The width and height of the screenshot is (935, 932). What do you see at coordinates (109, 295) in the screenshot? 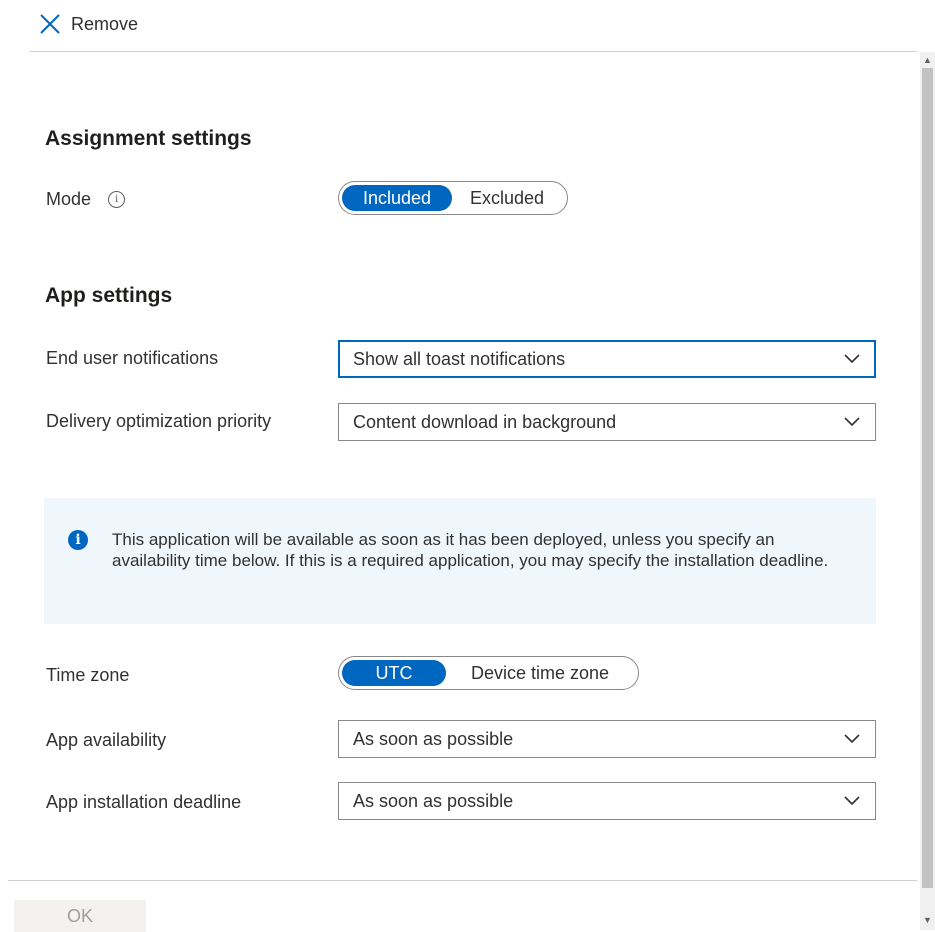
I see `app-settings-heading: App settings` at bounding box center [109, 295].